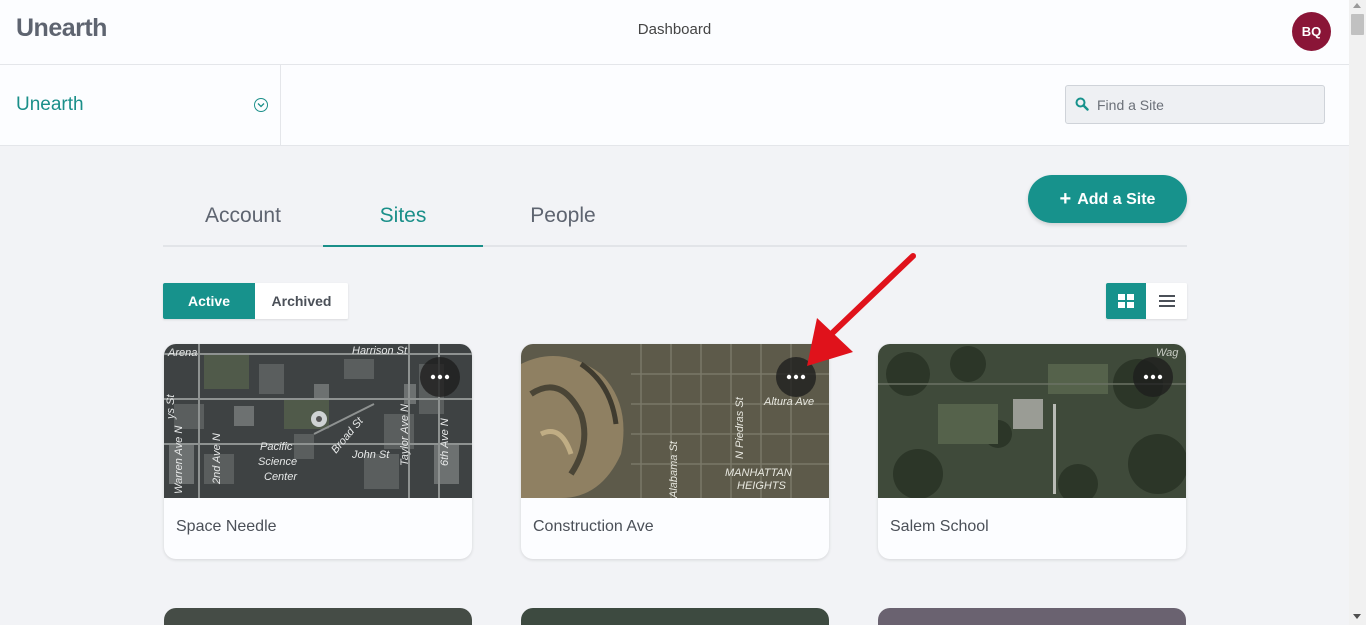  What do you see at coordinates (140, 105) in the screenshot?
I see `org-selector: Unearth` at bounding box center [140, 105].